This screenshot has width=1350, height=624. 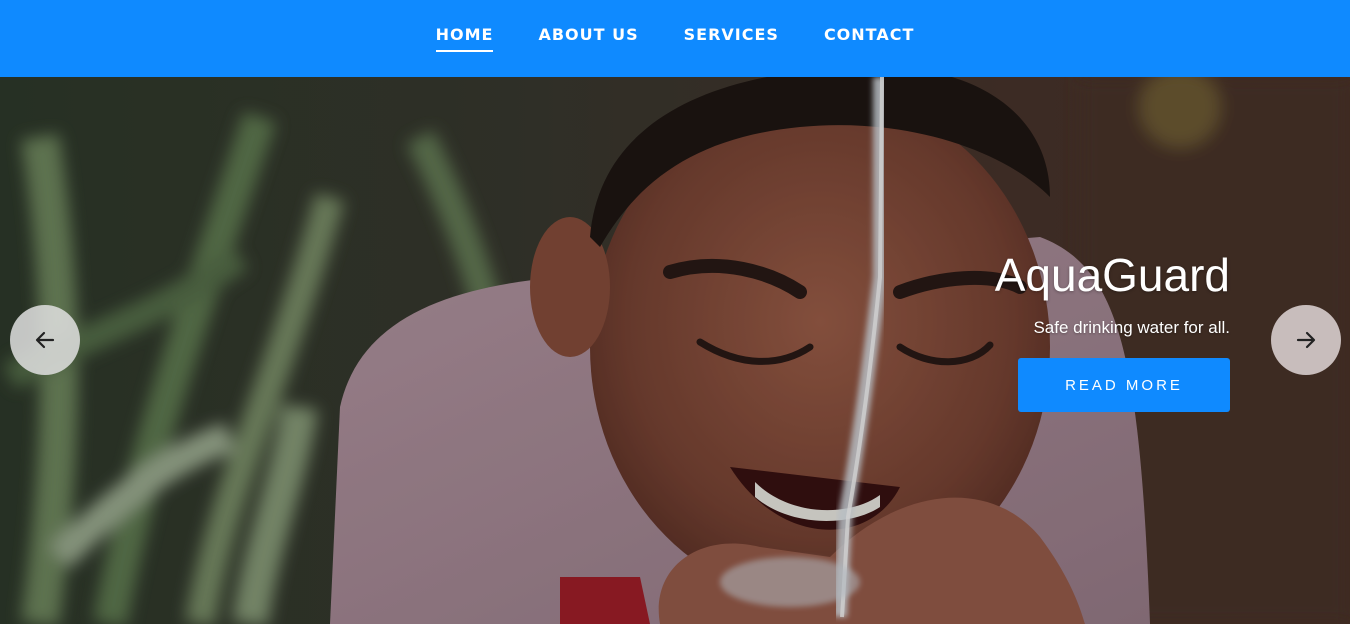 I want to click on top-navbar: HOME ABOUT US SERVICES CONTACT, so click(x=675, y=38).